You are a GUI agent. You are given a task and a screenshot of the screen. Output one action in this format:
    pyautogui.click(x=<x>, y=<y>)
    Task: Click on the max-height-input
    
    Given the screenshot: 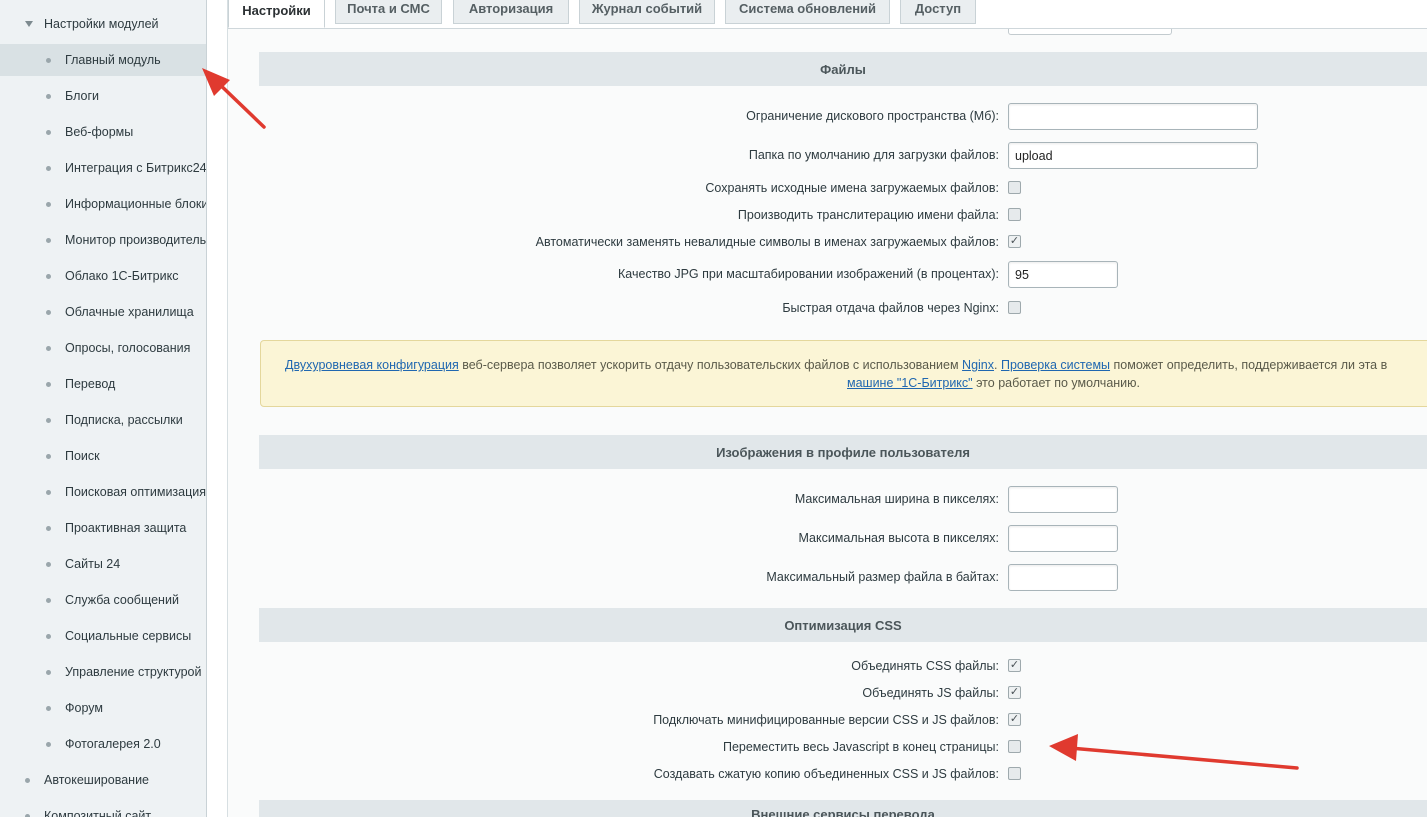 What is the action you would take?
    pyautogui.click(x=1063, y=538)
    